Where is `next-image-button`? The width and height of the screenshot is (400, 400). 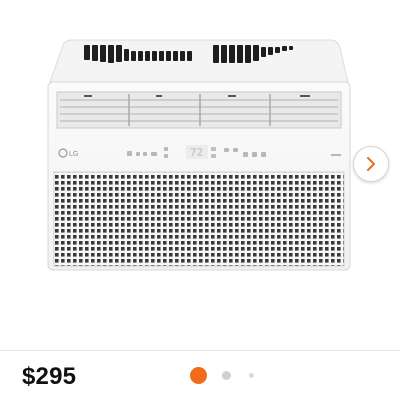
next-image-button is located at coordinates (371, 164).